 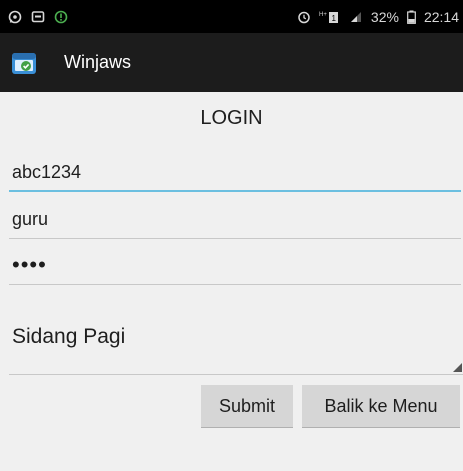 What do you see at coordinates (384, 16) in the screenshot?
I see `battery-percent: 32%` at bounding box center [384, 16].